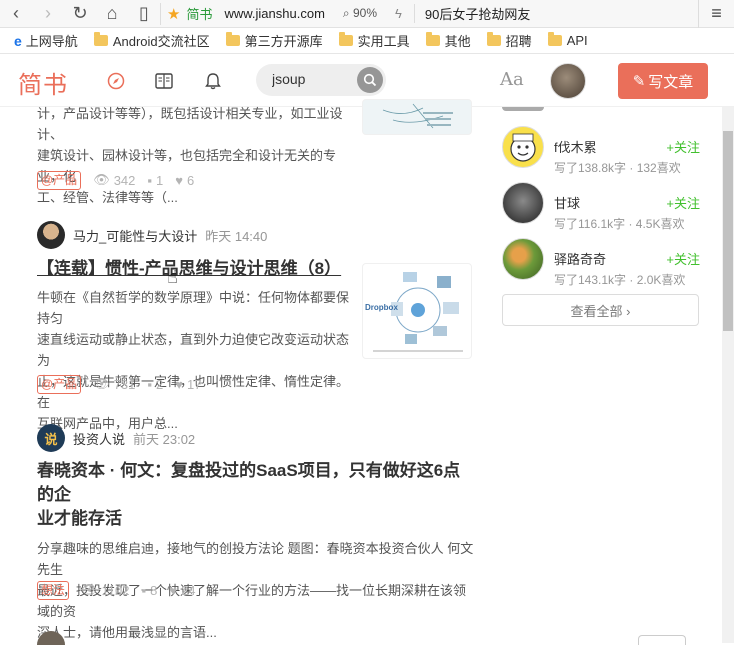 The width and height of the screenshot is (734, 645). What do you see at coordinates (512, 79) in the screenshot?
I see `font-size-toggle: Aa` at bounding box center [512, 79].